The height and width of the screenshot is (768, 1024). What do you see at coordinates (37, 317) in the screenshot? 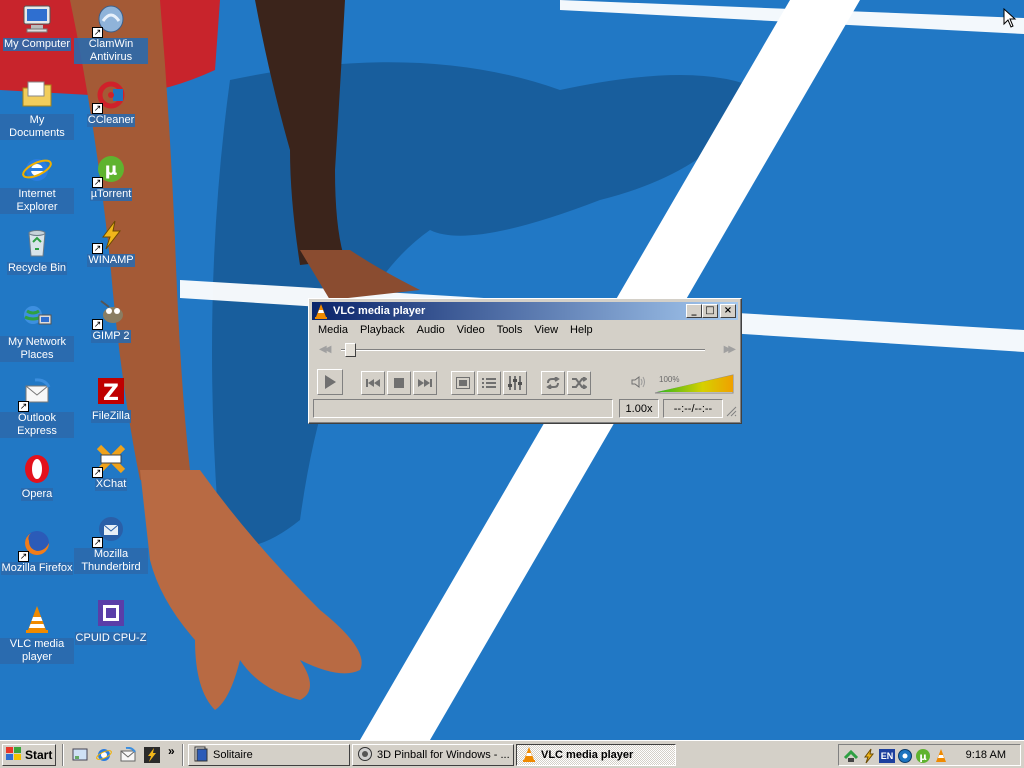
I see `network-places-icon` at bounding box center [37, 317].